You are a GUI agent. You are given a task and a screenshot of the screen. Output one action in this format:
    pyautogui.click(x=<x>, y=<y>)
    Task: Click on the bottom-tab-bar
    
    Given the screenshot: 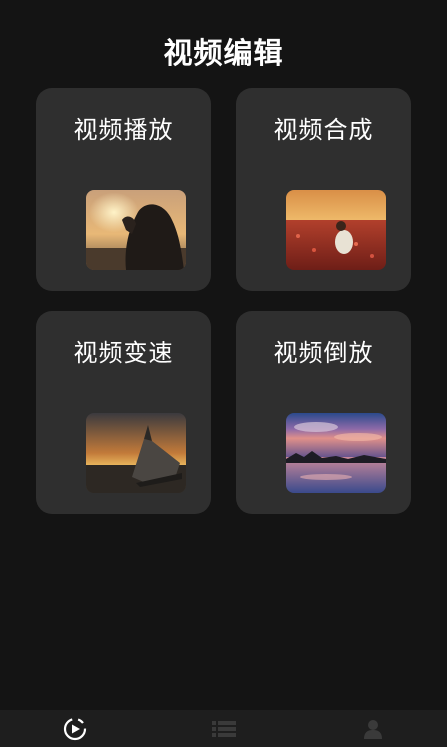 What is the action you would take?
    pyautogui.click(x=223, y=728)
    